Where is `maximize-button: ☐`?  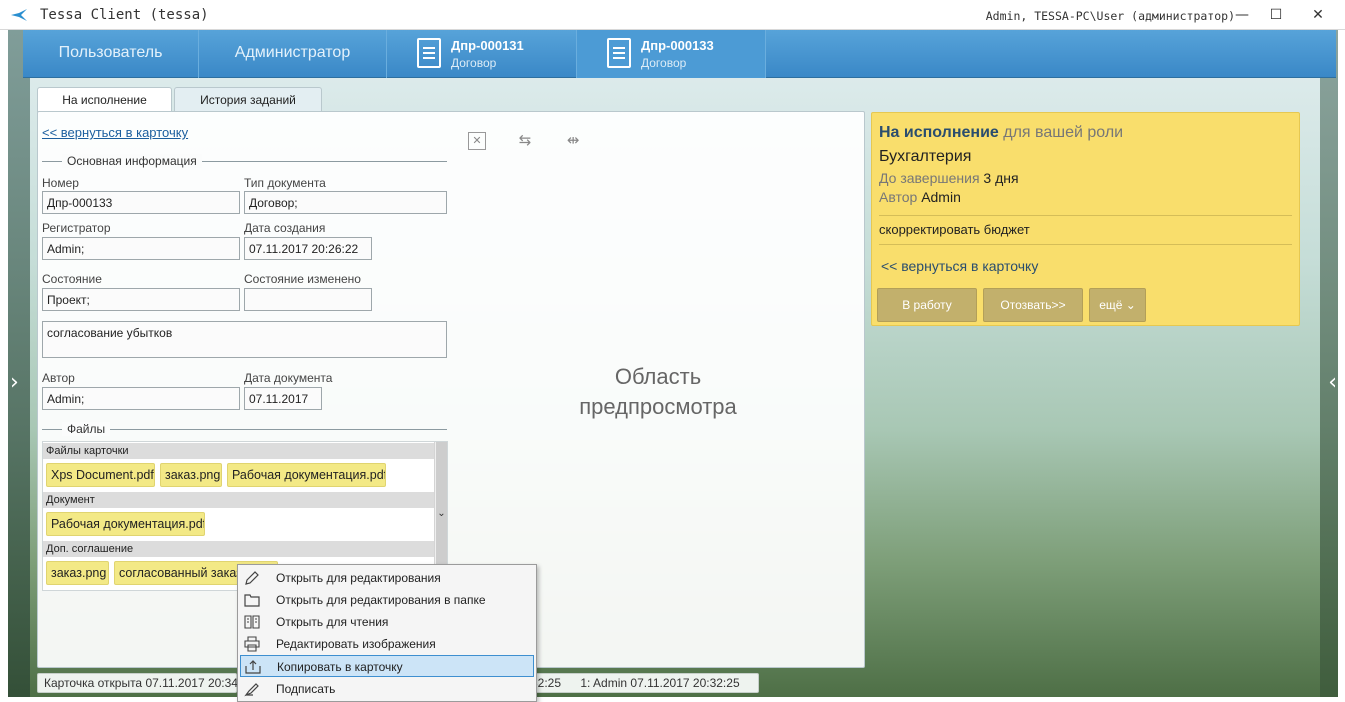 maximize-button: ☐ is located at coordinates (1276, 15).